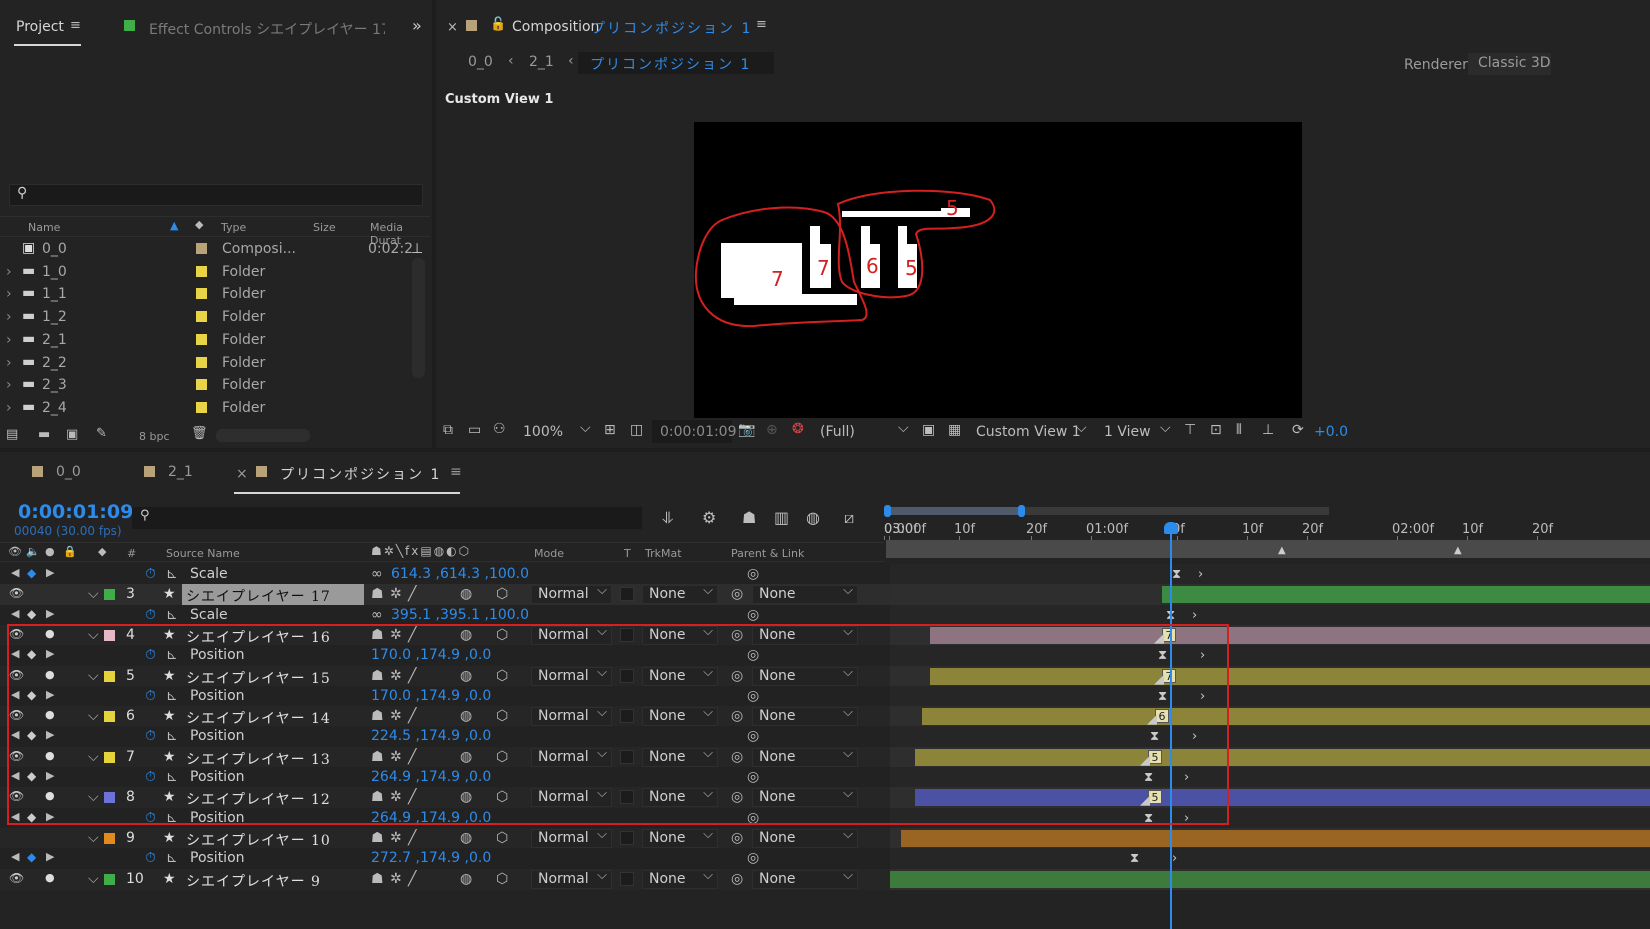 The height and width of the screenshot is (929, 1650). What do you see at coordinates (448, 430) in the screenshot?
I see `always-preview-icon: ⧉` at bounding box center [448, 430].